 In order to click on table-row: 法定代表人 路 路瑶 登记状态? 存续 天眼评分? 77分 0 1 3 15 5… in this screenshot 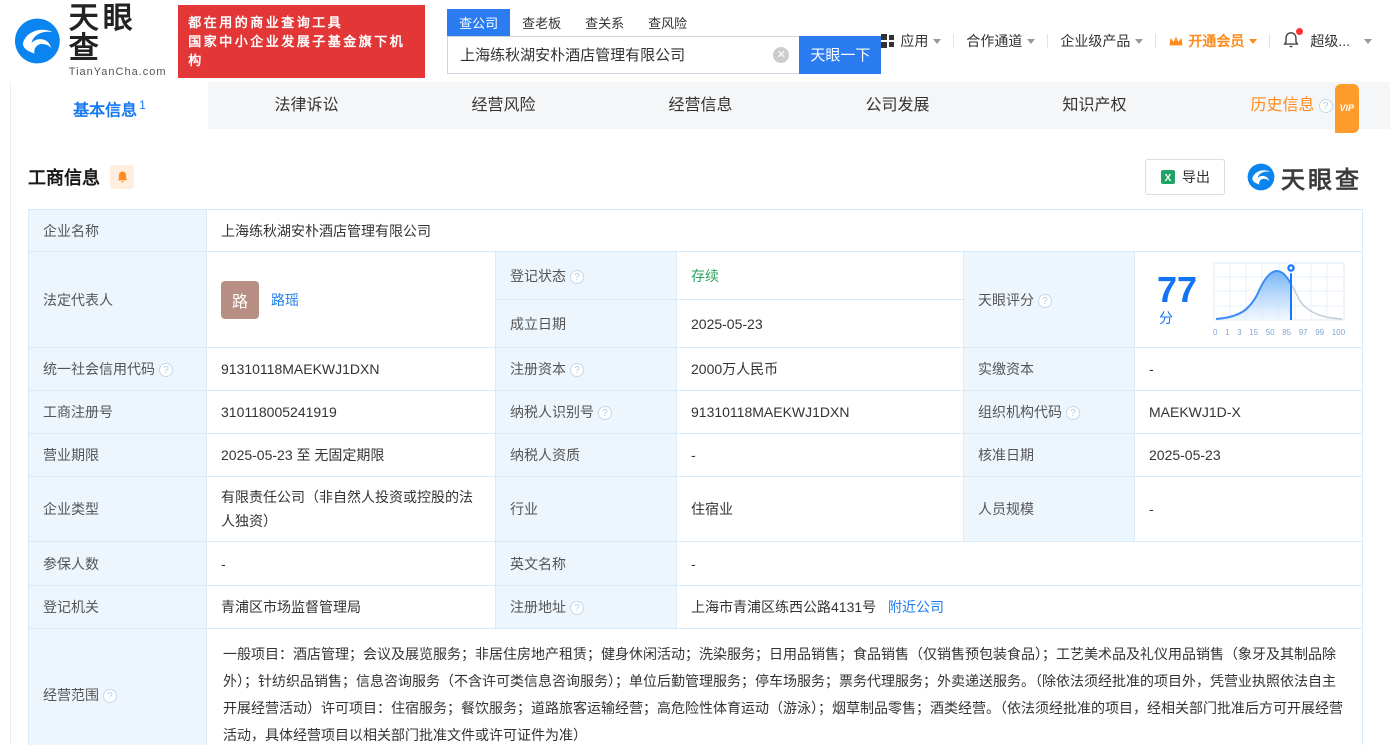, I will do `click(696, 299)`.